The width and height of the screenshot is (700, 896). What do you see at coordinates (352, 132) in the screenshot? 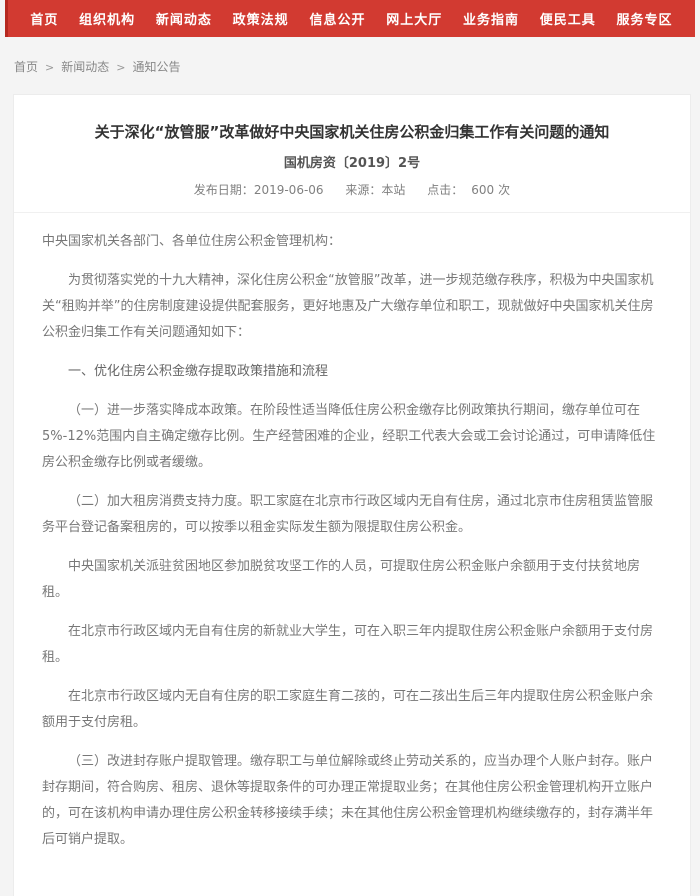
I see `page-title: 关于深化“放管服”改革做好中央国家机关住房公积金归集工作有关问题的通知` at bounding box center [352, 132].